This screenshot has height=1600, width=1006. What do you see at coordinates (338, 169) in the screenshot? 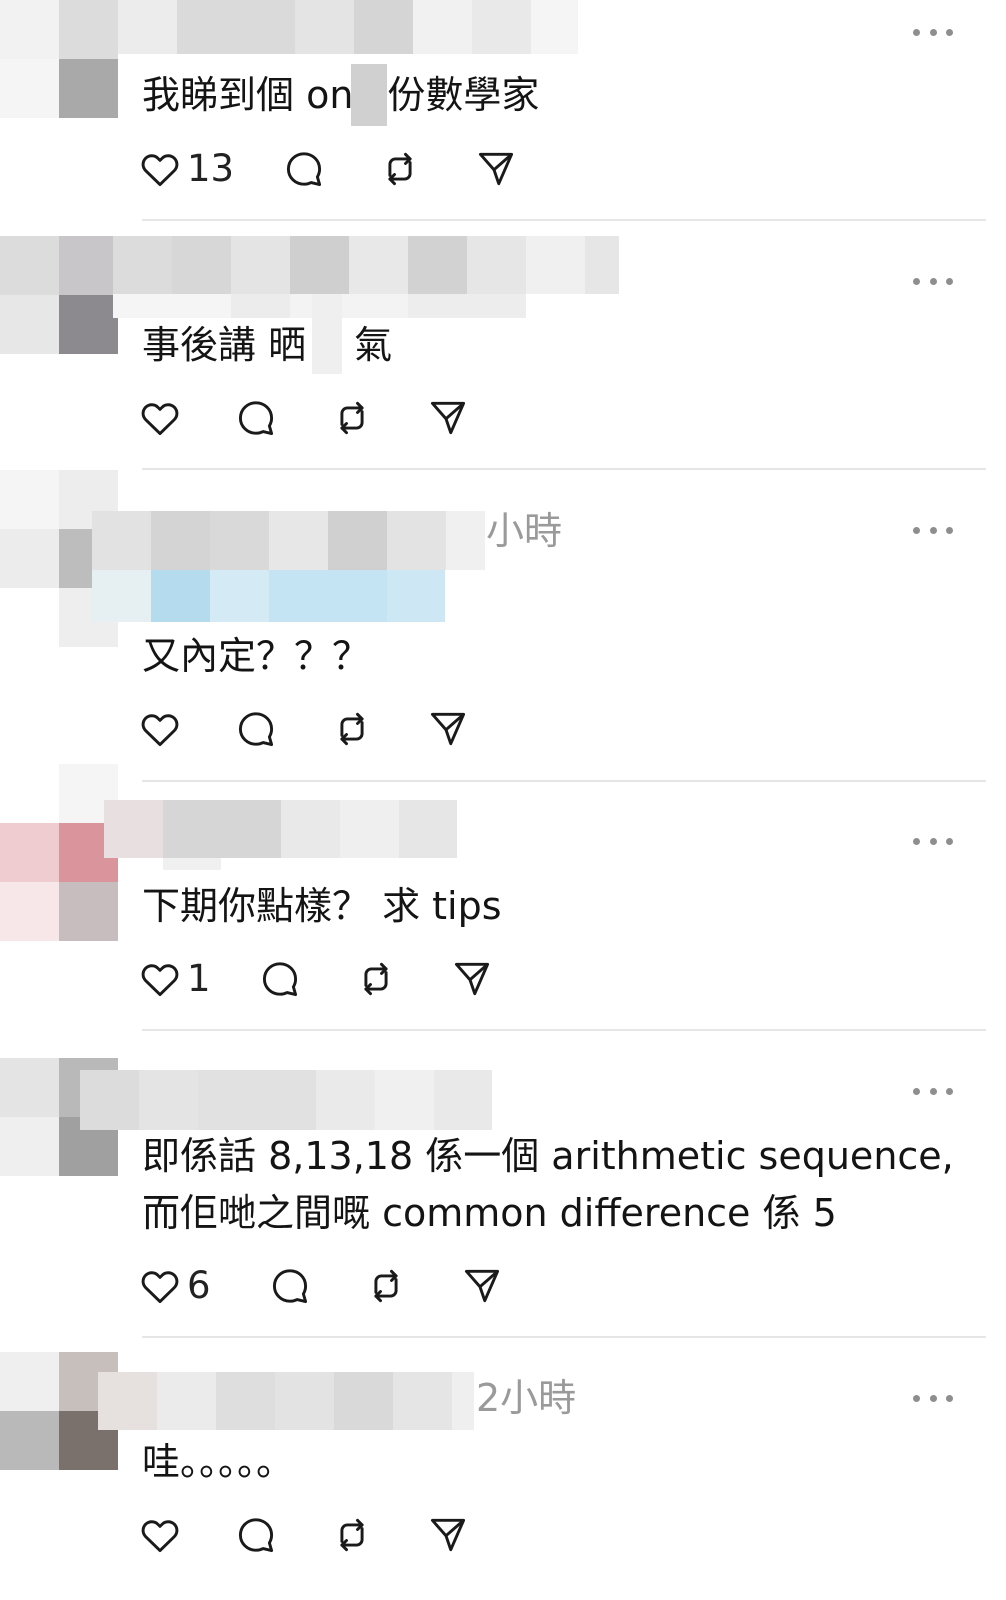
I see `action-bar: 13` at bounding box center [338, 169].